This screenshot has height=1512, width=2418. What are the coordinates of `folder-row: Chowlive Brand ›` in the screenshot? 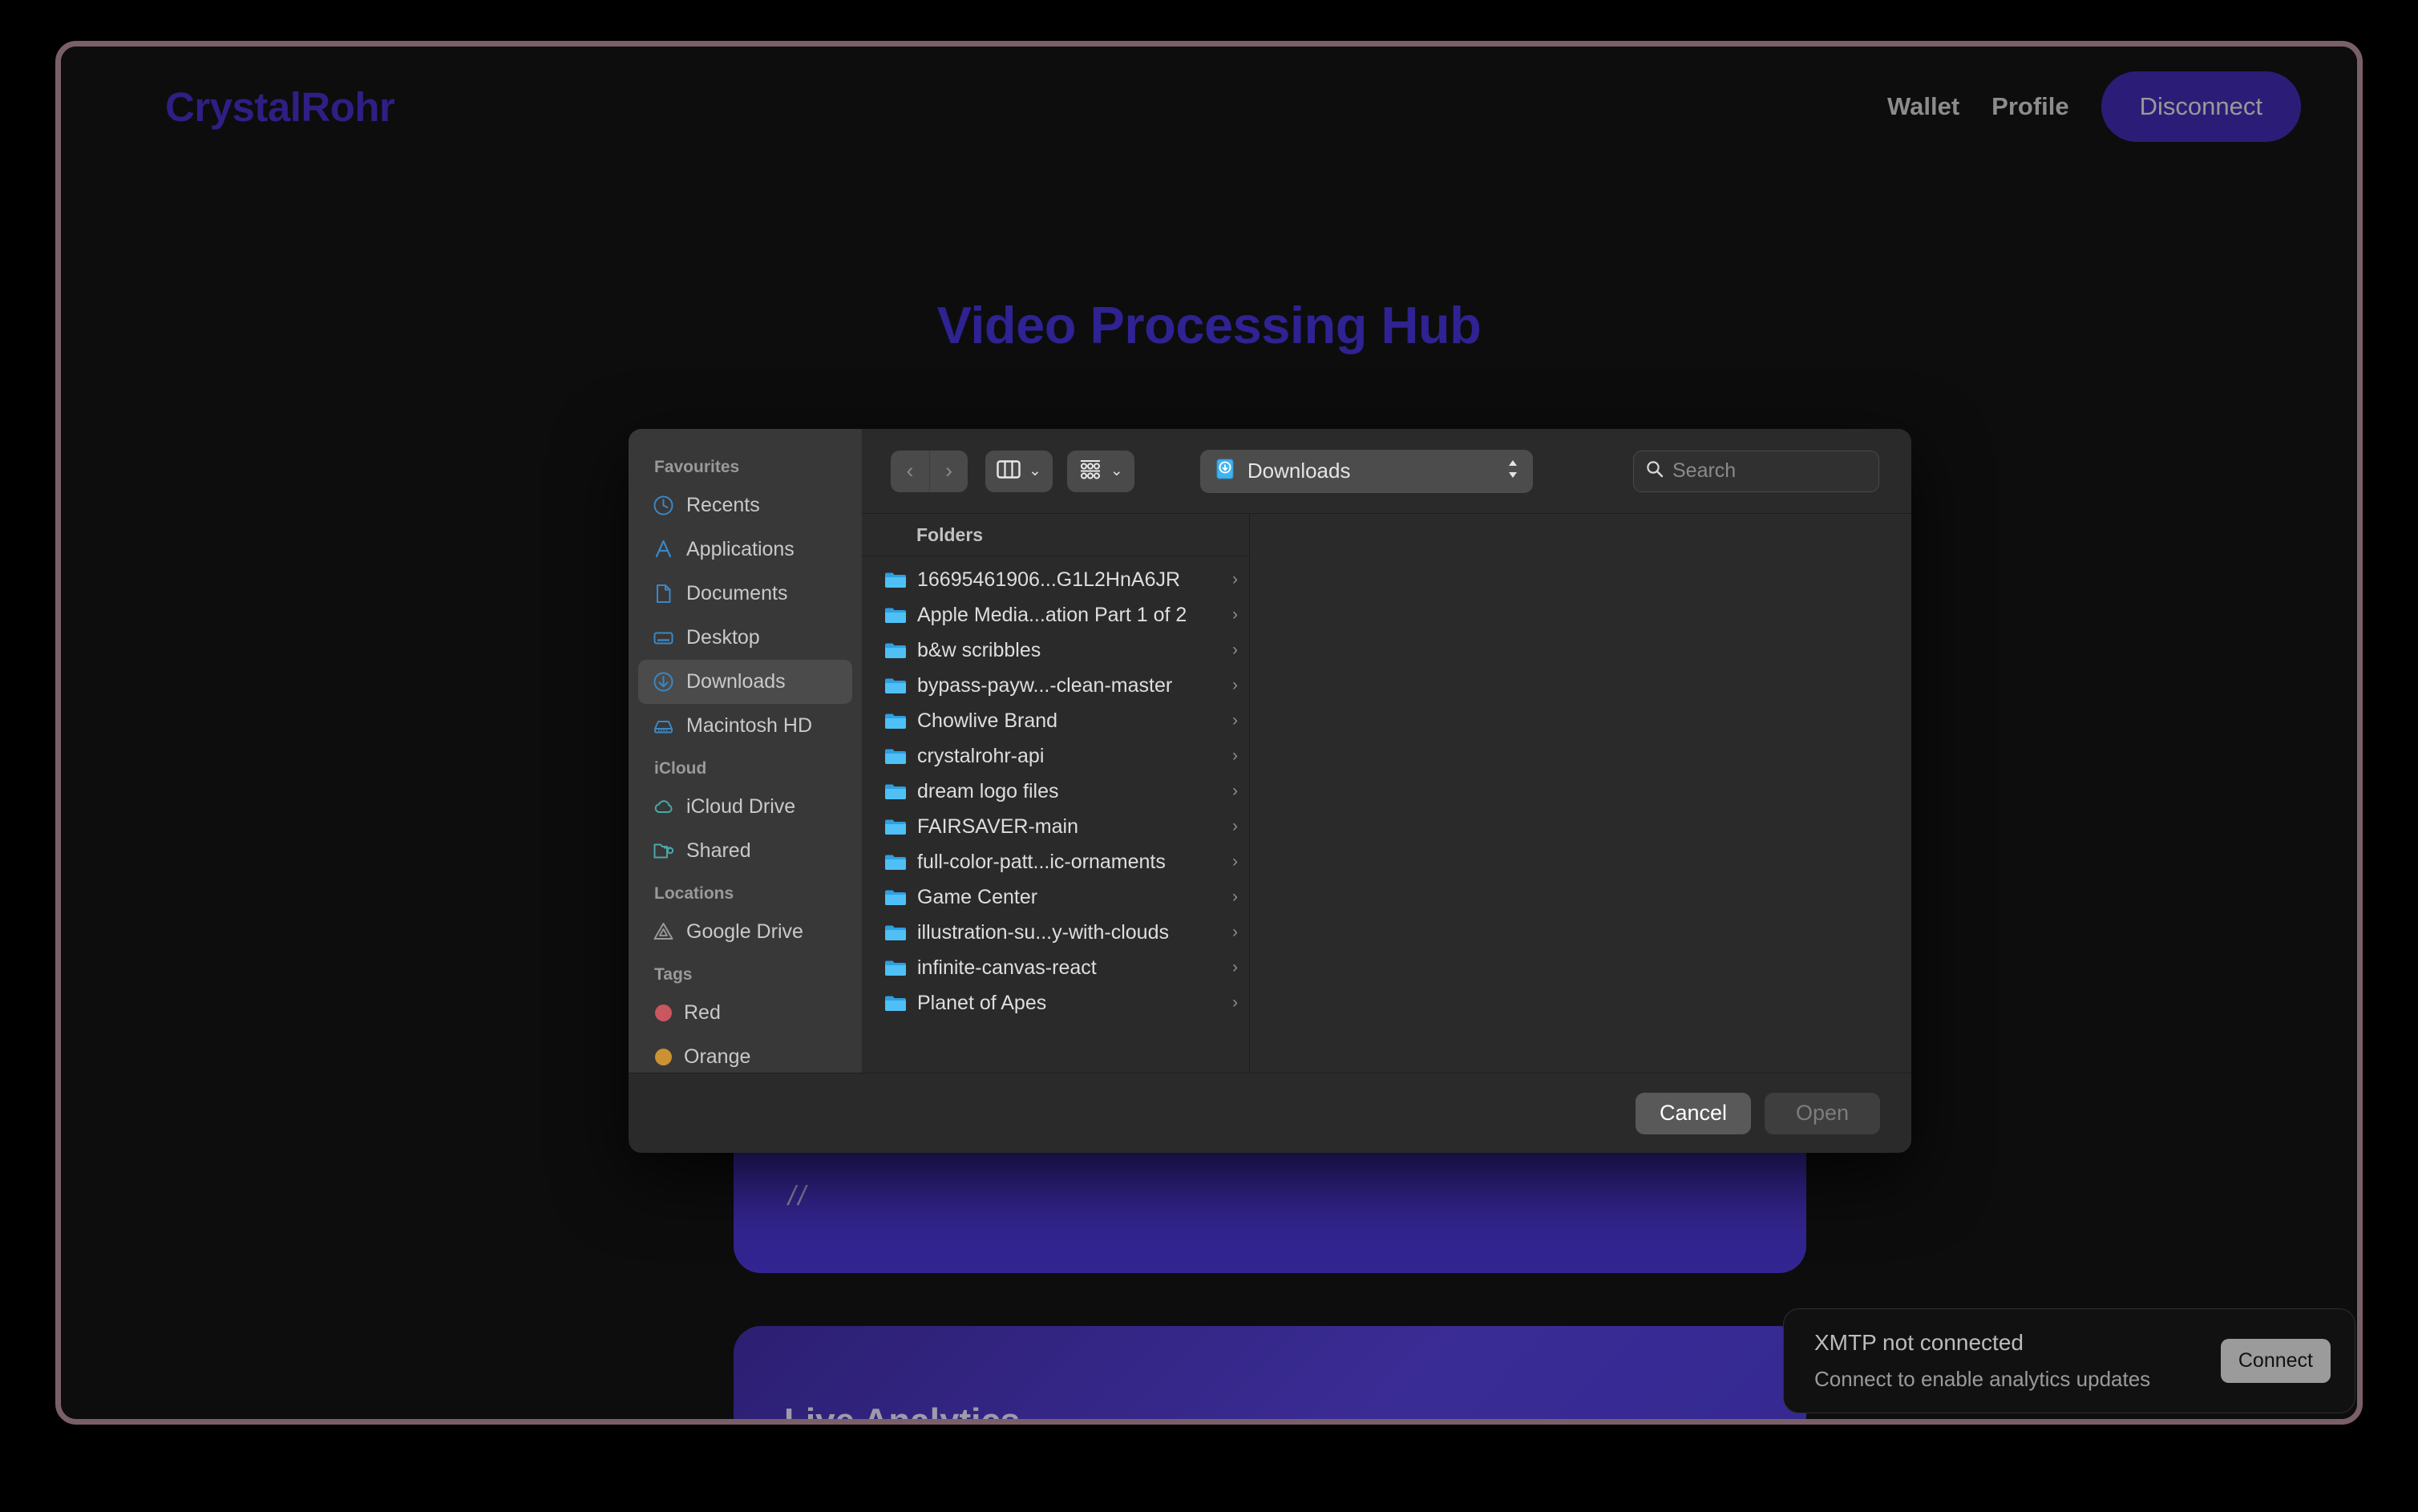 It's located at (1055, 721).